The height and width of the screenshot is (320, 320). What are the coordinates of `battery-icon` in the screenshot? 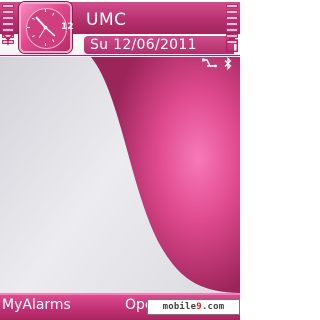 It's located at (232, 45).